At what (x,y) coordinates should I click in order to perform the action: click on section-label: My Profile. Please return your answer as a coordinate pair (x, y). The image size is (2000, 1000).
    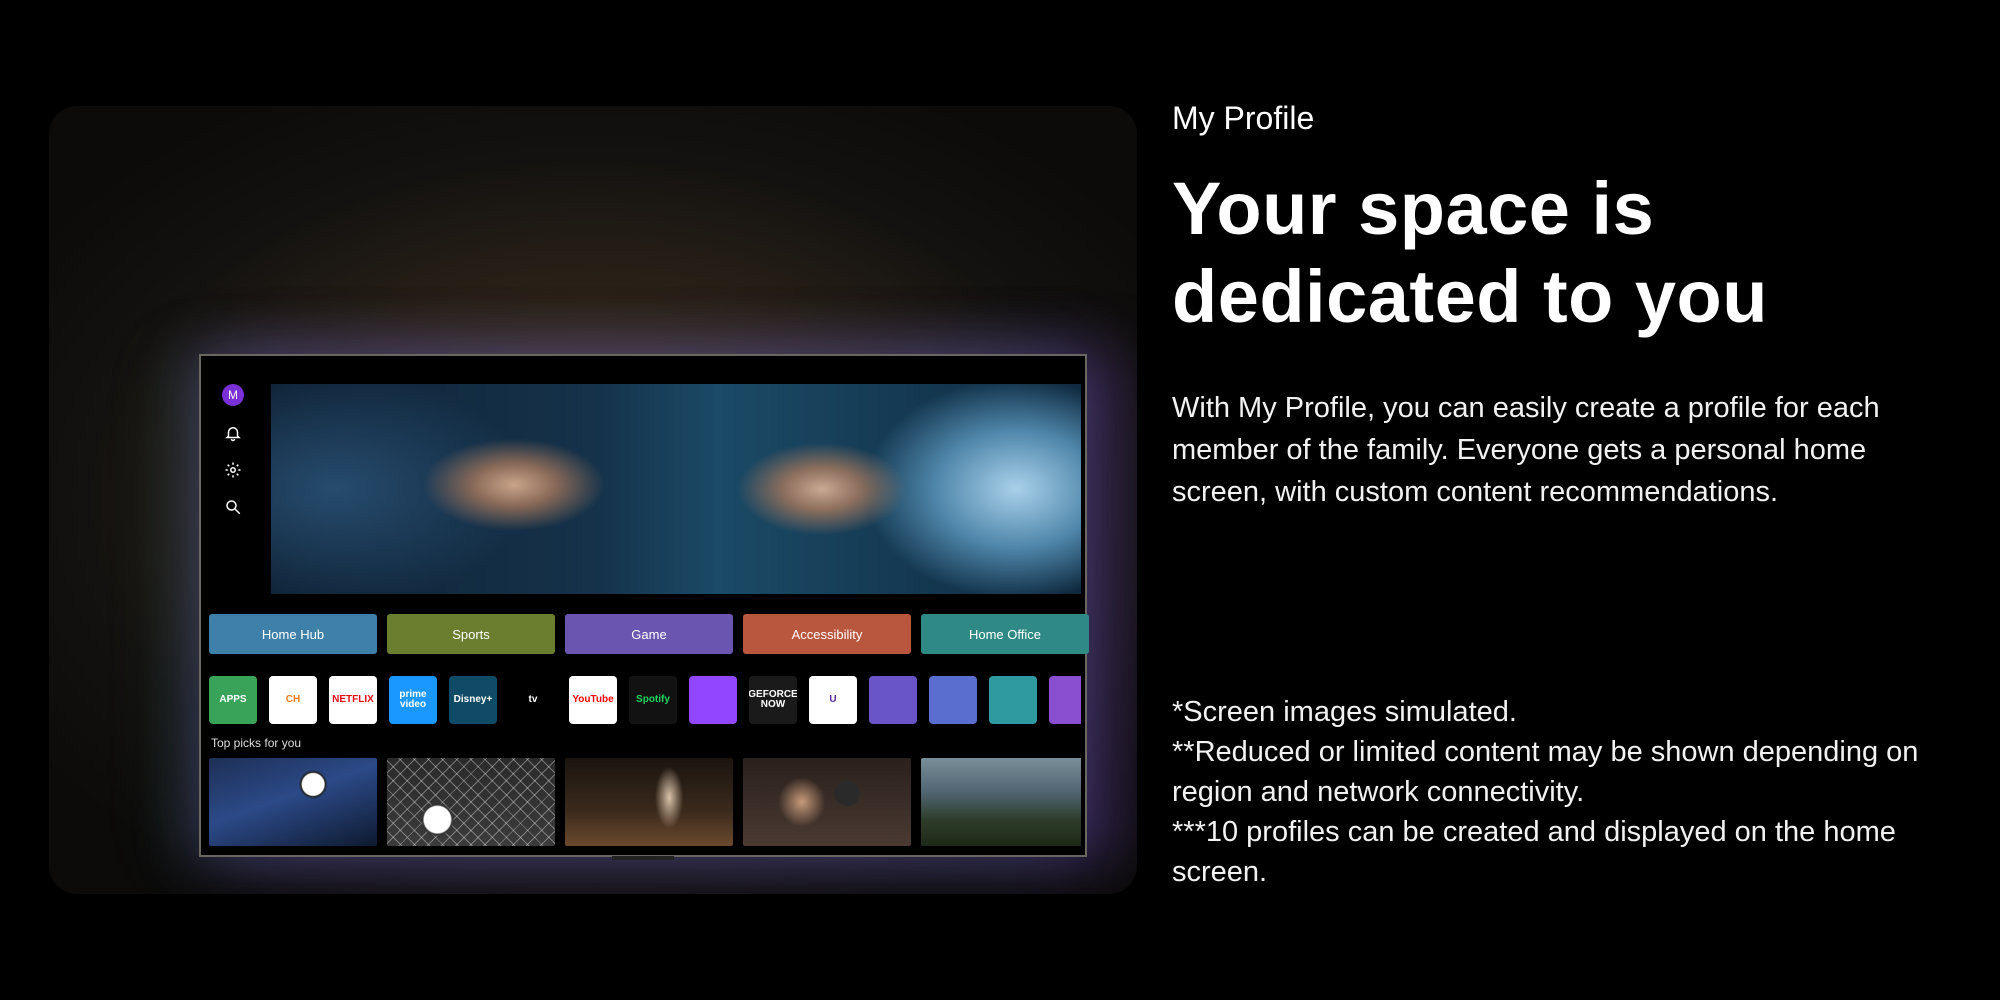
    Looking at the image, I should click on (1243, 118).